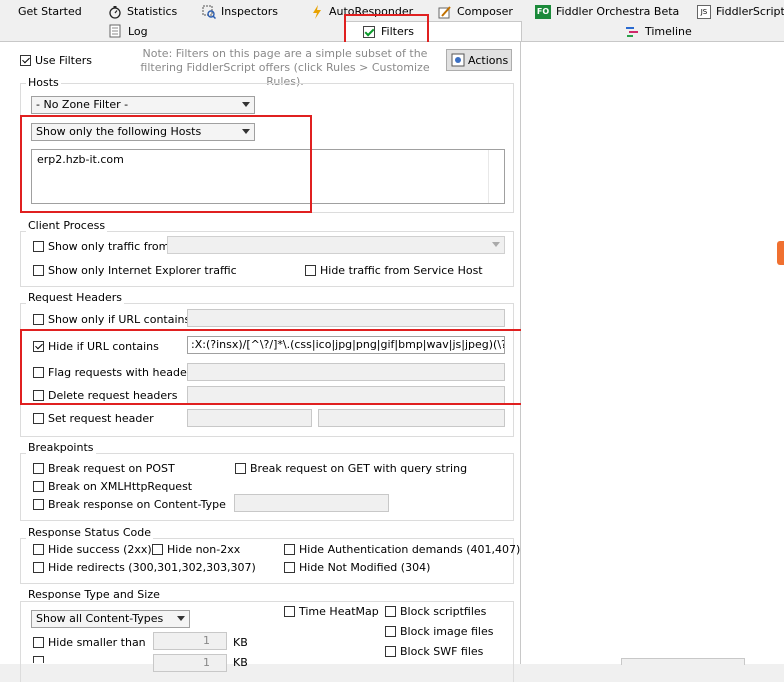 The height and width of the screenshot is (682, 784). Describe the element at coordinates (658, 31) in the screenshot. I see `tab-timeline: Timeline` at that location.